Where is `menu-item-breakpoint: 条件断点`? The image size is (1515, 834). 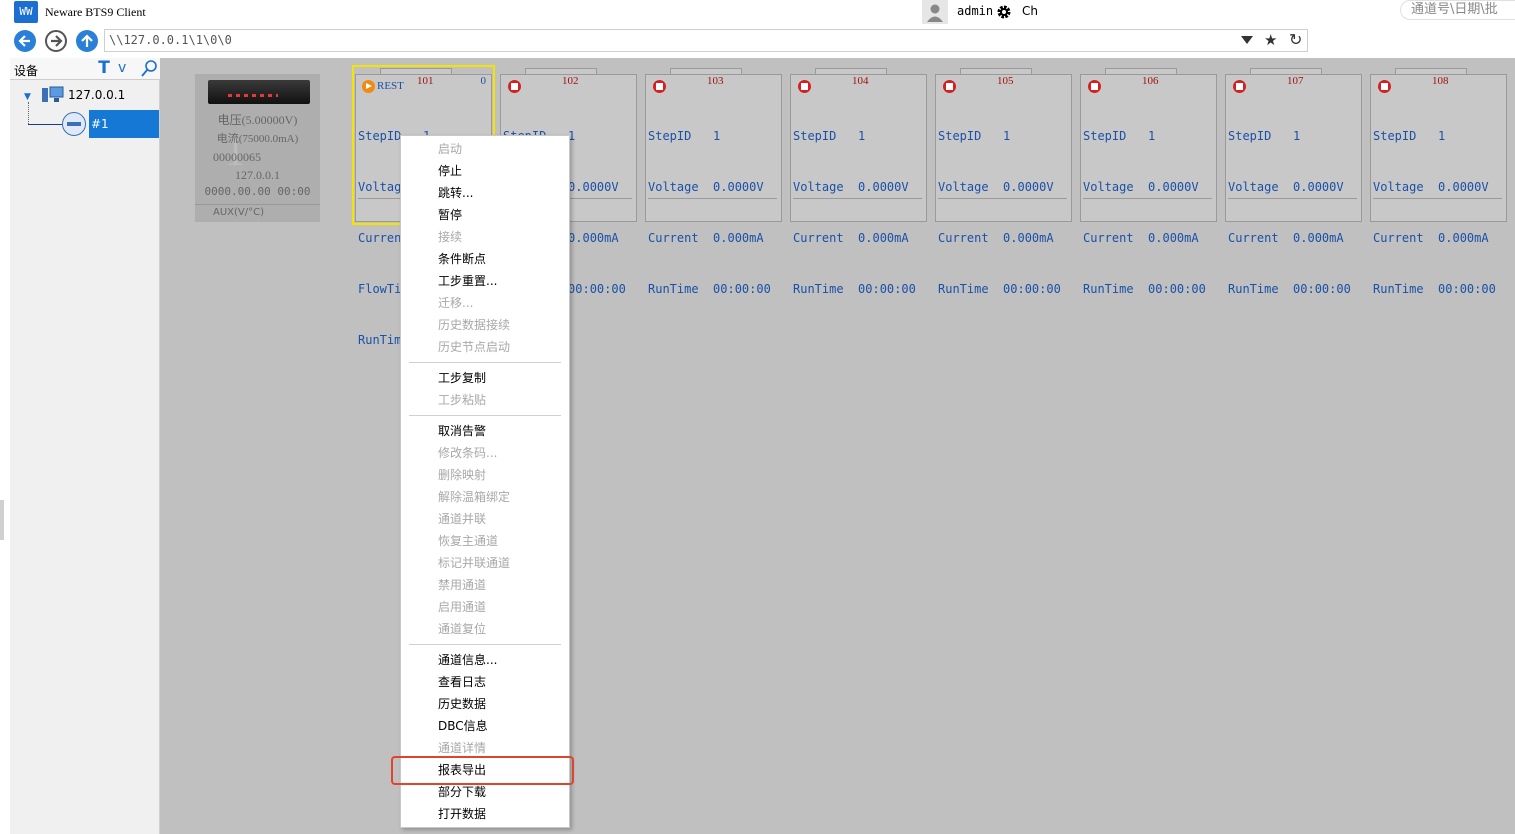
menu-item-breakpoint: 条件断点 is located at coordinates (462, 259).